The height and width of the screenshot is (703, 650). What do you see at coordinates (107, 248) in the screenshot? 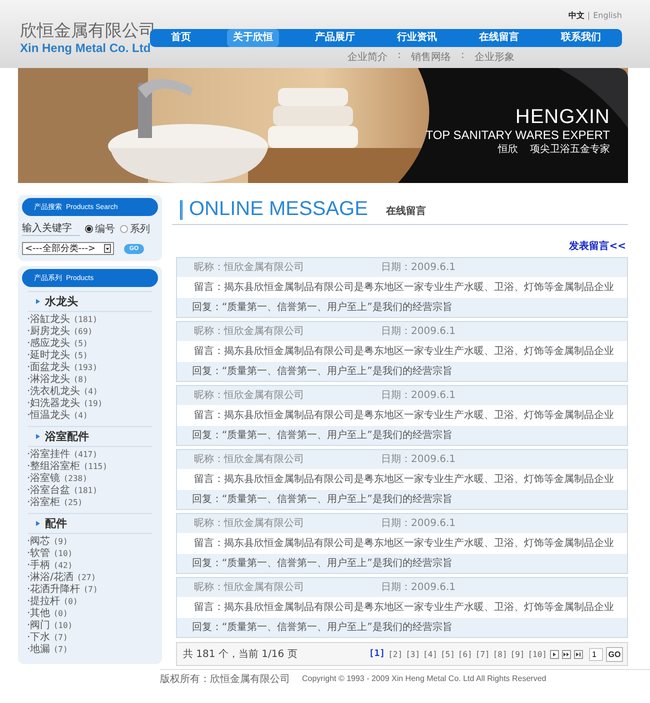
I see `dropdown-icon` at bounding box center [107, 248].